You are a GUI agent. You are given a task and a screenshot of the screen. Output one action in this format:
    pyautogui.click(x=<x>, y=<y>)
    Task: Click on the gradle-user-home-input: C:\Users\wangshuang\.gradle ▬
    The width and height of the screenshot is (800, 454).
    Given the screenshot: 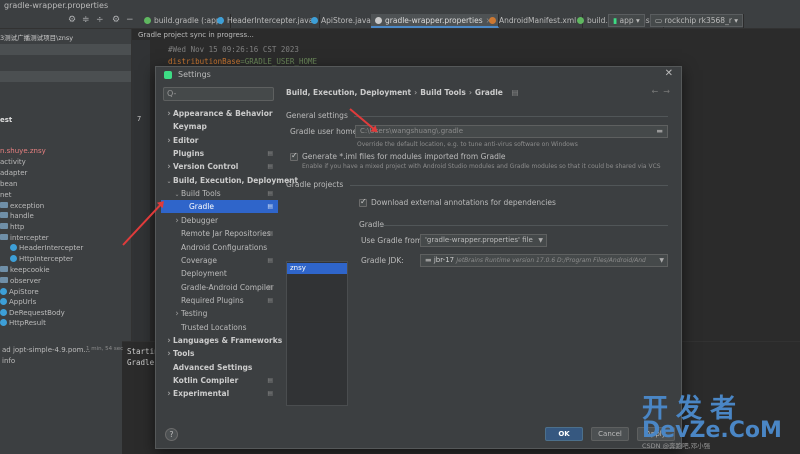 What is the action you would take?
    pyautogui.click(x=511, y=131)
    